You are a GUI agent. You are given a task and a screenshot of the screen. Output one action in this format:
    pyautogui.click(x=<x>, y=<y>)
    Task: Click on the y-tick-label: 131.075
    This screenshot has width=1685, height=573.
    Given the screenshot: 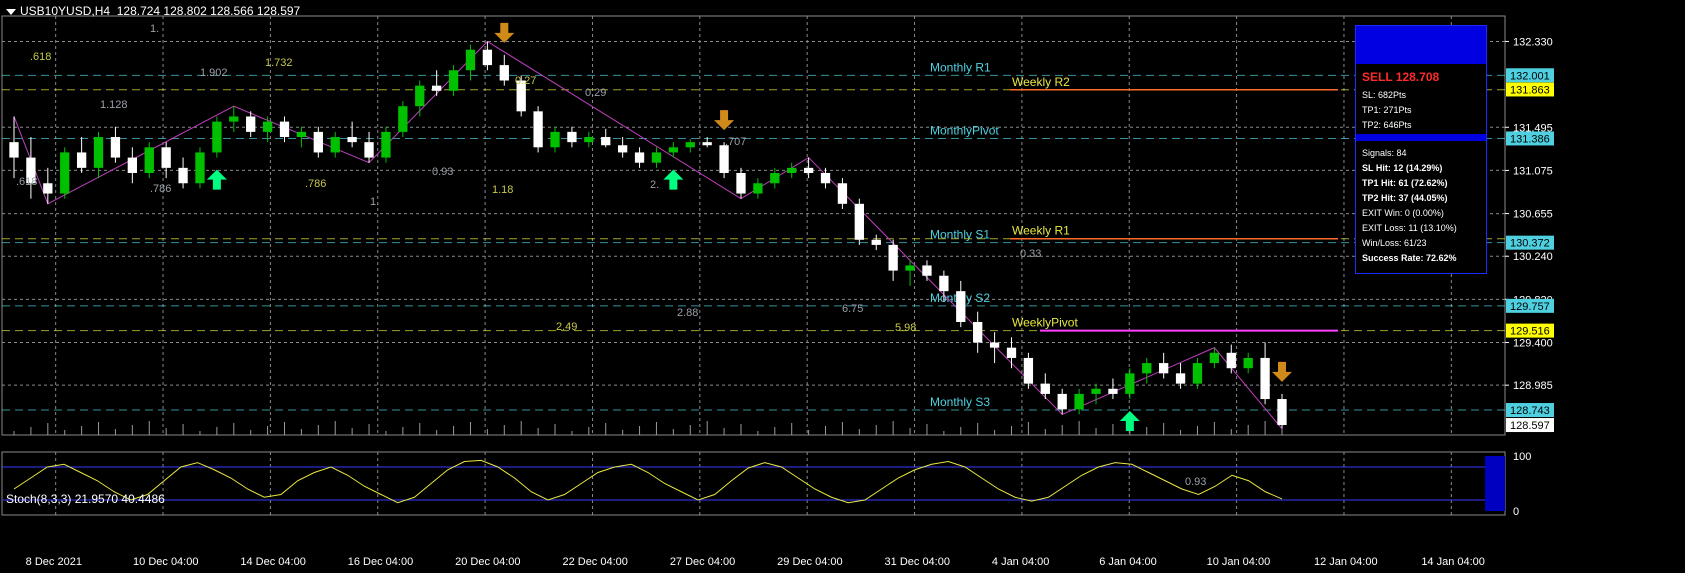 What is the action you would take?
    pyautogui.click(x=1533, y=171)
    